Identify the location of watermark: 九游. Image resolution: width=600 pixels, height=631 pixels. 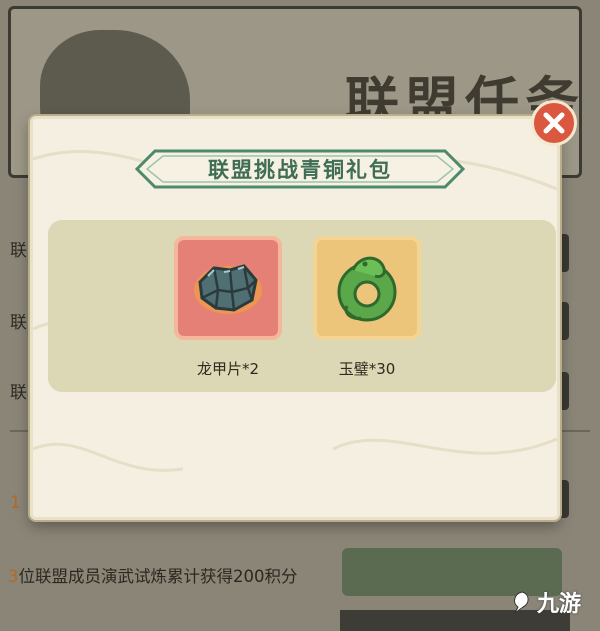
(544, 602).